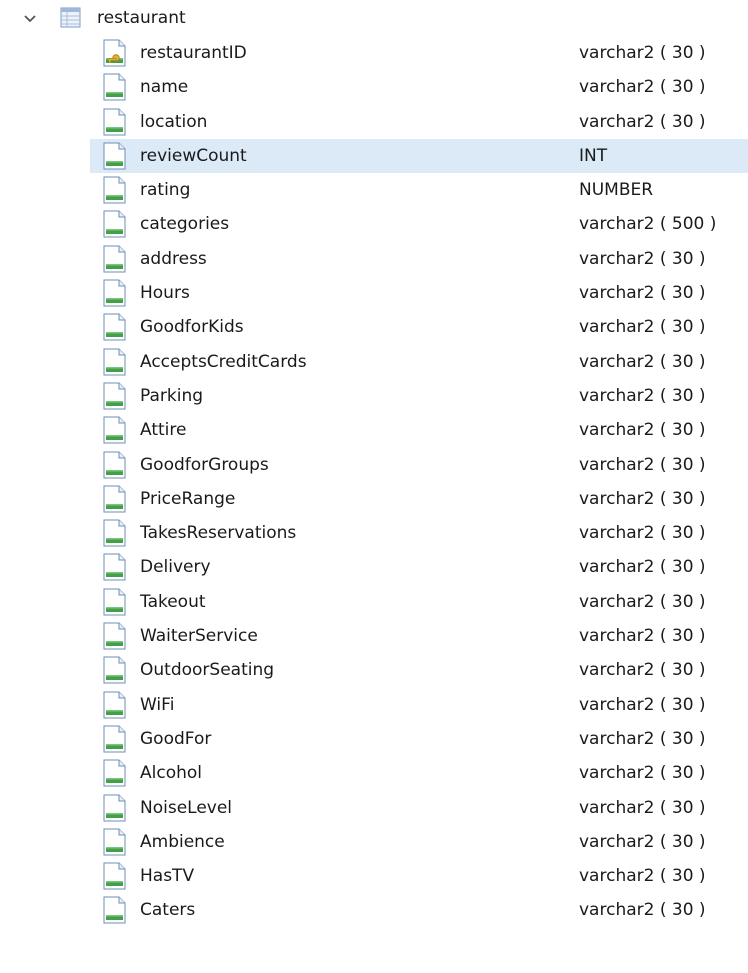 This screenshot has width=748, height=973. Describe the element at coordinates (374, 773) in the screenshot. I see `column-row: Alcohol varchar2 ( 30 )` at that location.